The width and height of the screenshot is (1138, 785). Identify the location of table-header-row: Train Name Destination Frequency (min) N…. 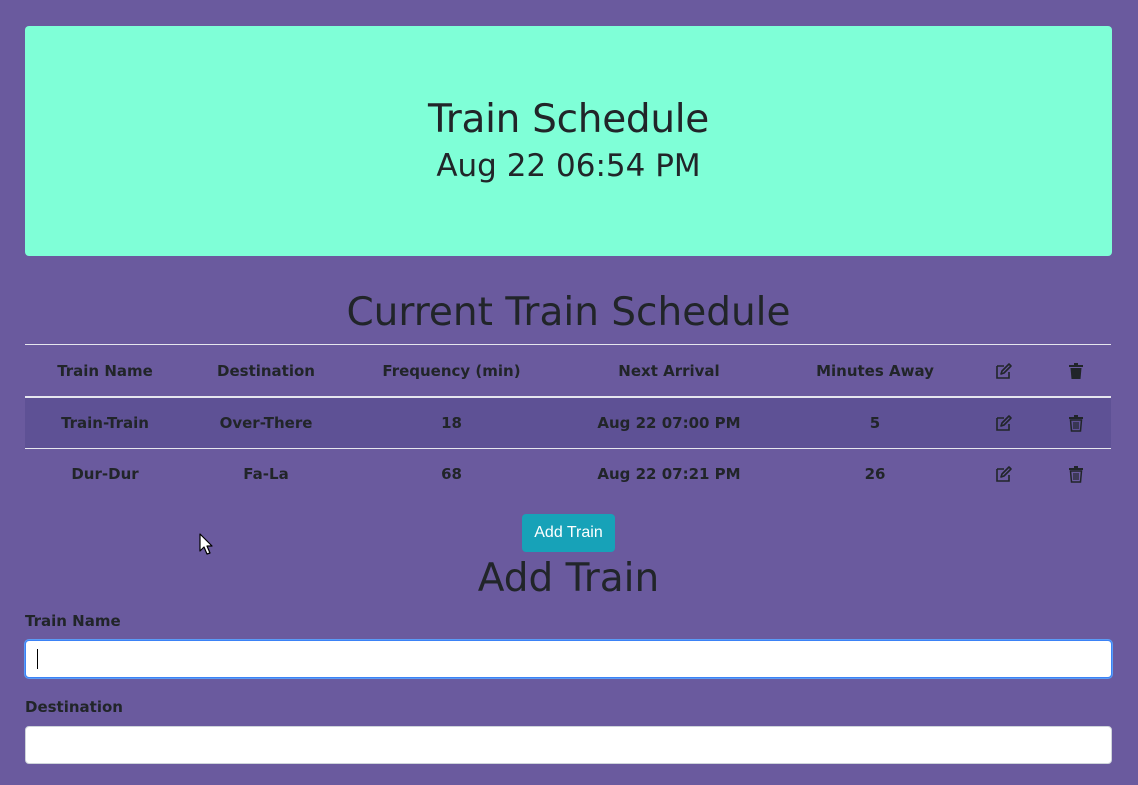
(568, 371).